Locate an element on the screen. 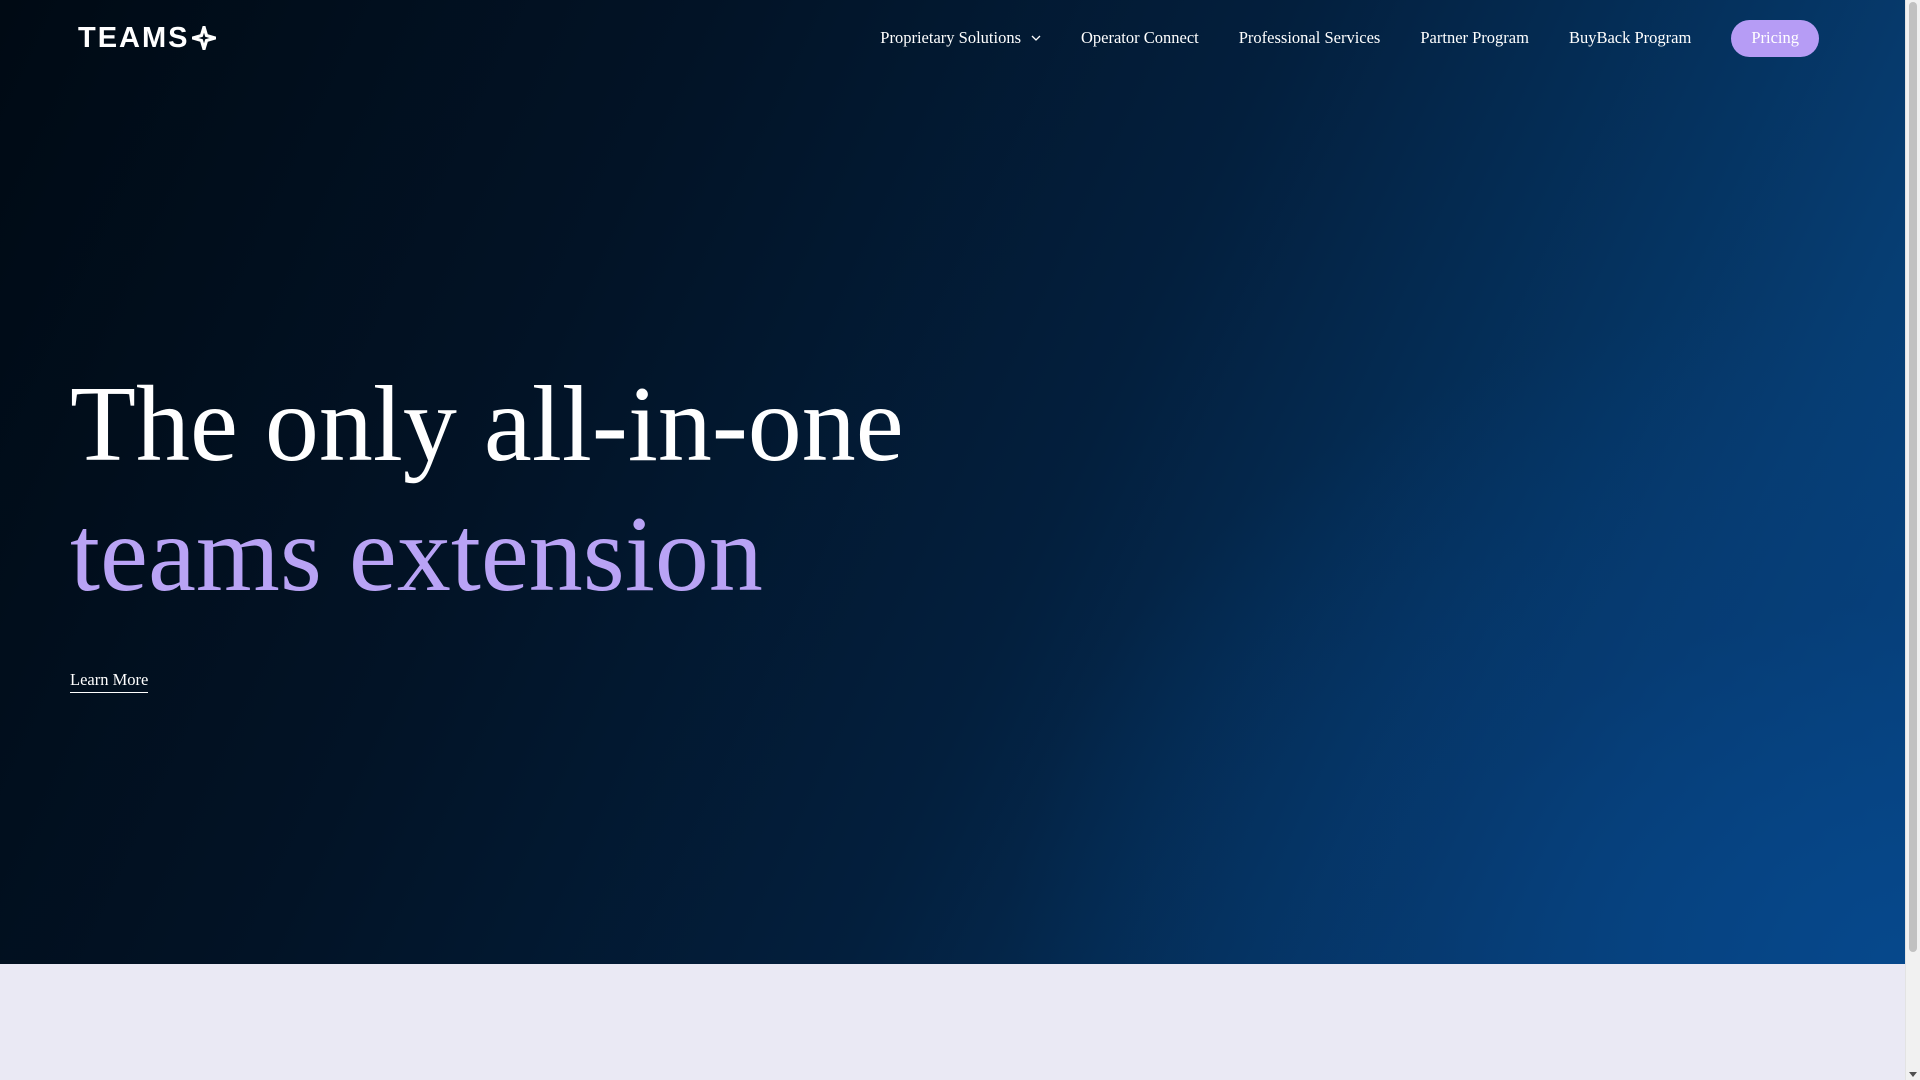 Image resolution: width=1920 pixels, height=1080 pixels. learn-more-link: Learn More is located at coordinates (109, 681).